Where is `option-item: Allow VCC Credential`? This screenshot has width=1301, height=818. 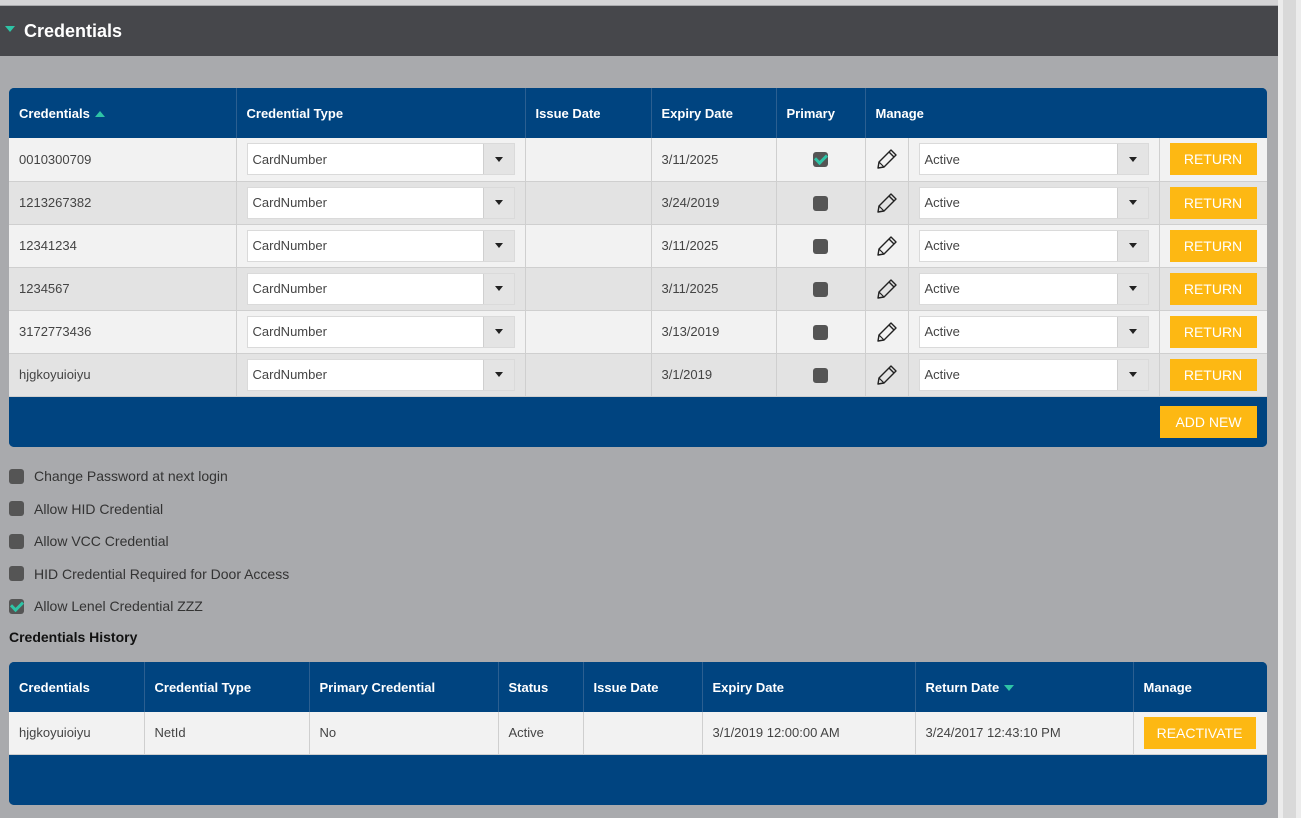 option-item: Allow VCC Credential is located at coordinates (149, 541).